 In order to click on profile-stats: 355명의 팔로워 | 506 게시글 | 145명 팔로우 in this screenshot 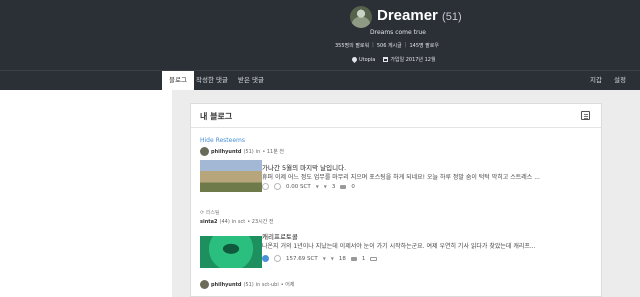, I will do `click(387, 45)`.